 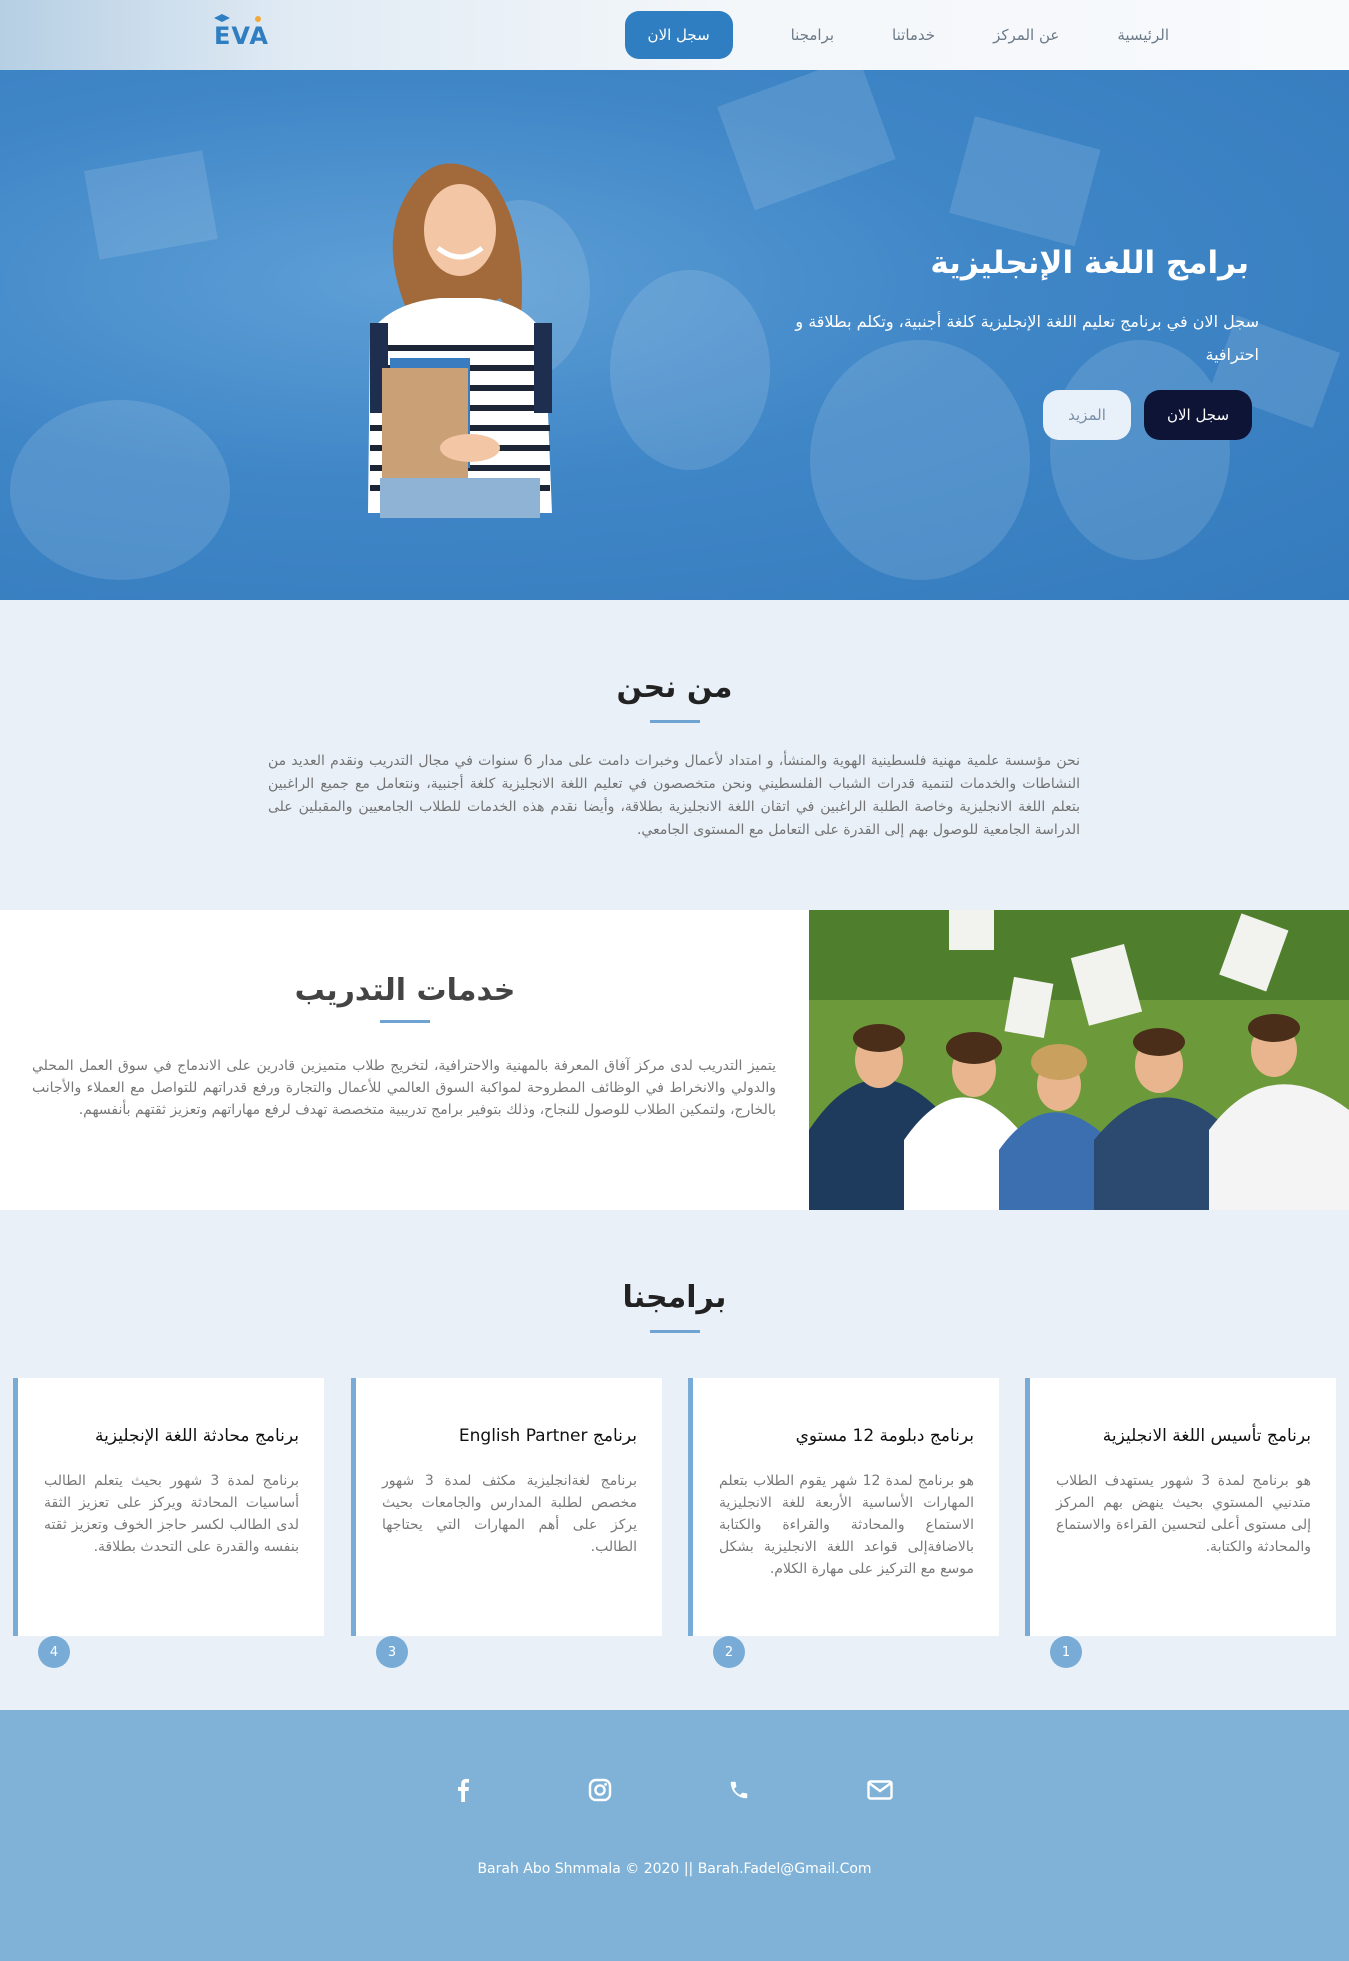 I want to click on nav-link-about: عن المركز, so click(x=1026, y=35).